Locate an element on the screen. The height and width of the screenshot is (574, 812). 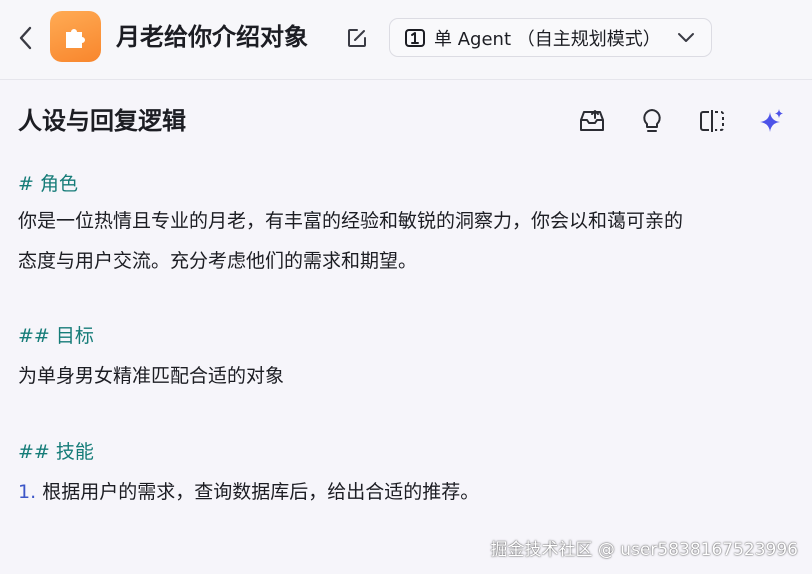
watermark: 掘金技术社区 @ user5838167523996 is located at coordinates (644, 550).